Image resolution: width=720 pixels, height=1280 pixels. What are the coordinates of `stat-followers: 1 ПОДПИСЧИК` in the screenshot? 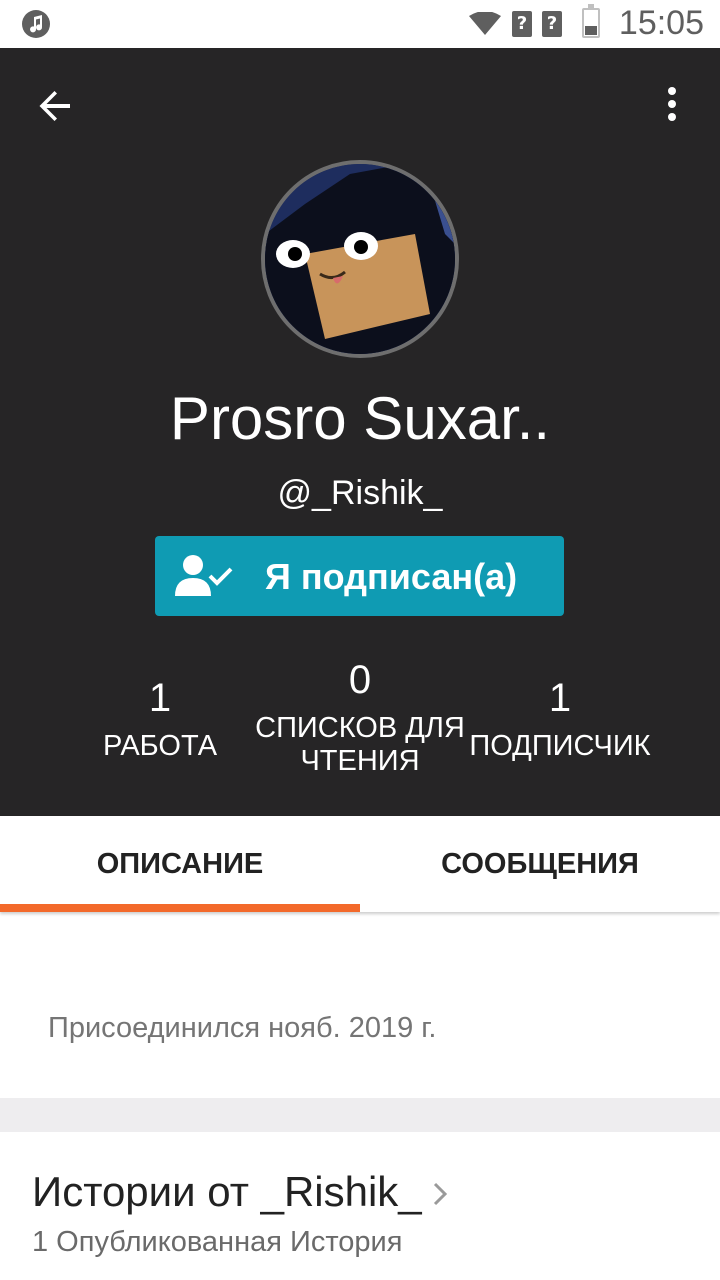 It's located at (560, 720).